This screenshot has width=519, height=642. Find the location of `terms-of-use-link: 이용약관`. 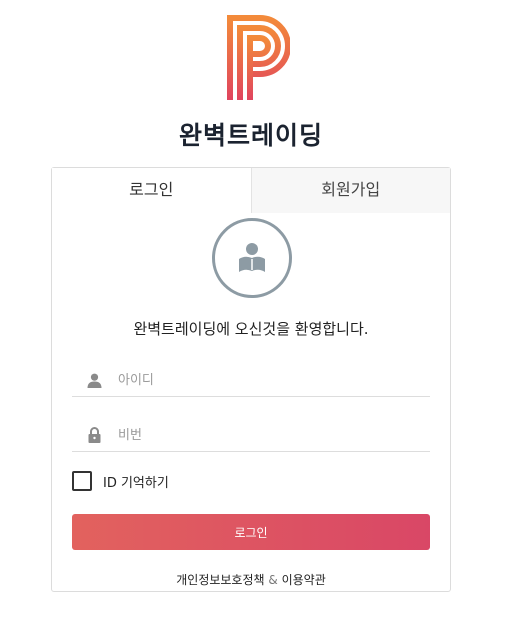

terms-of-use-link: 이용약관 is located at coordinates (304, 580).